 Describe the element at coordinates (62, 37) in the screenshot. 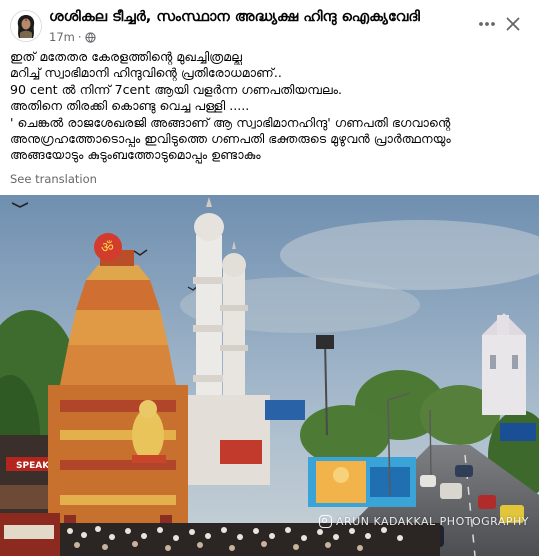

I see `post-time: 17m` at that location.